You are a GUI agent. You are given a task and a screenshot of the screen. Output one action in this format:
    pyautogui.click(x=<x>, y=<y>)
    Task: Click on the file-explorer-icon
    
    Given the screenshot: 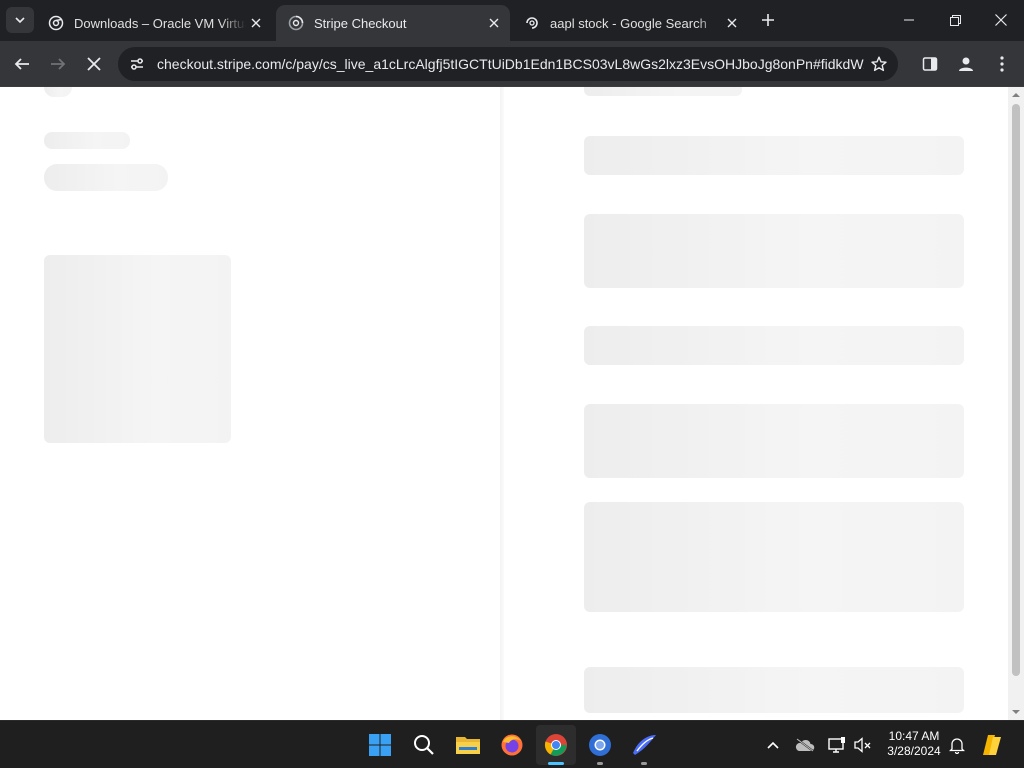 What is the action you would take?
    pyautogui.click(x=468, y=745)
    